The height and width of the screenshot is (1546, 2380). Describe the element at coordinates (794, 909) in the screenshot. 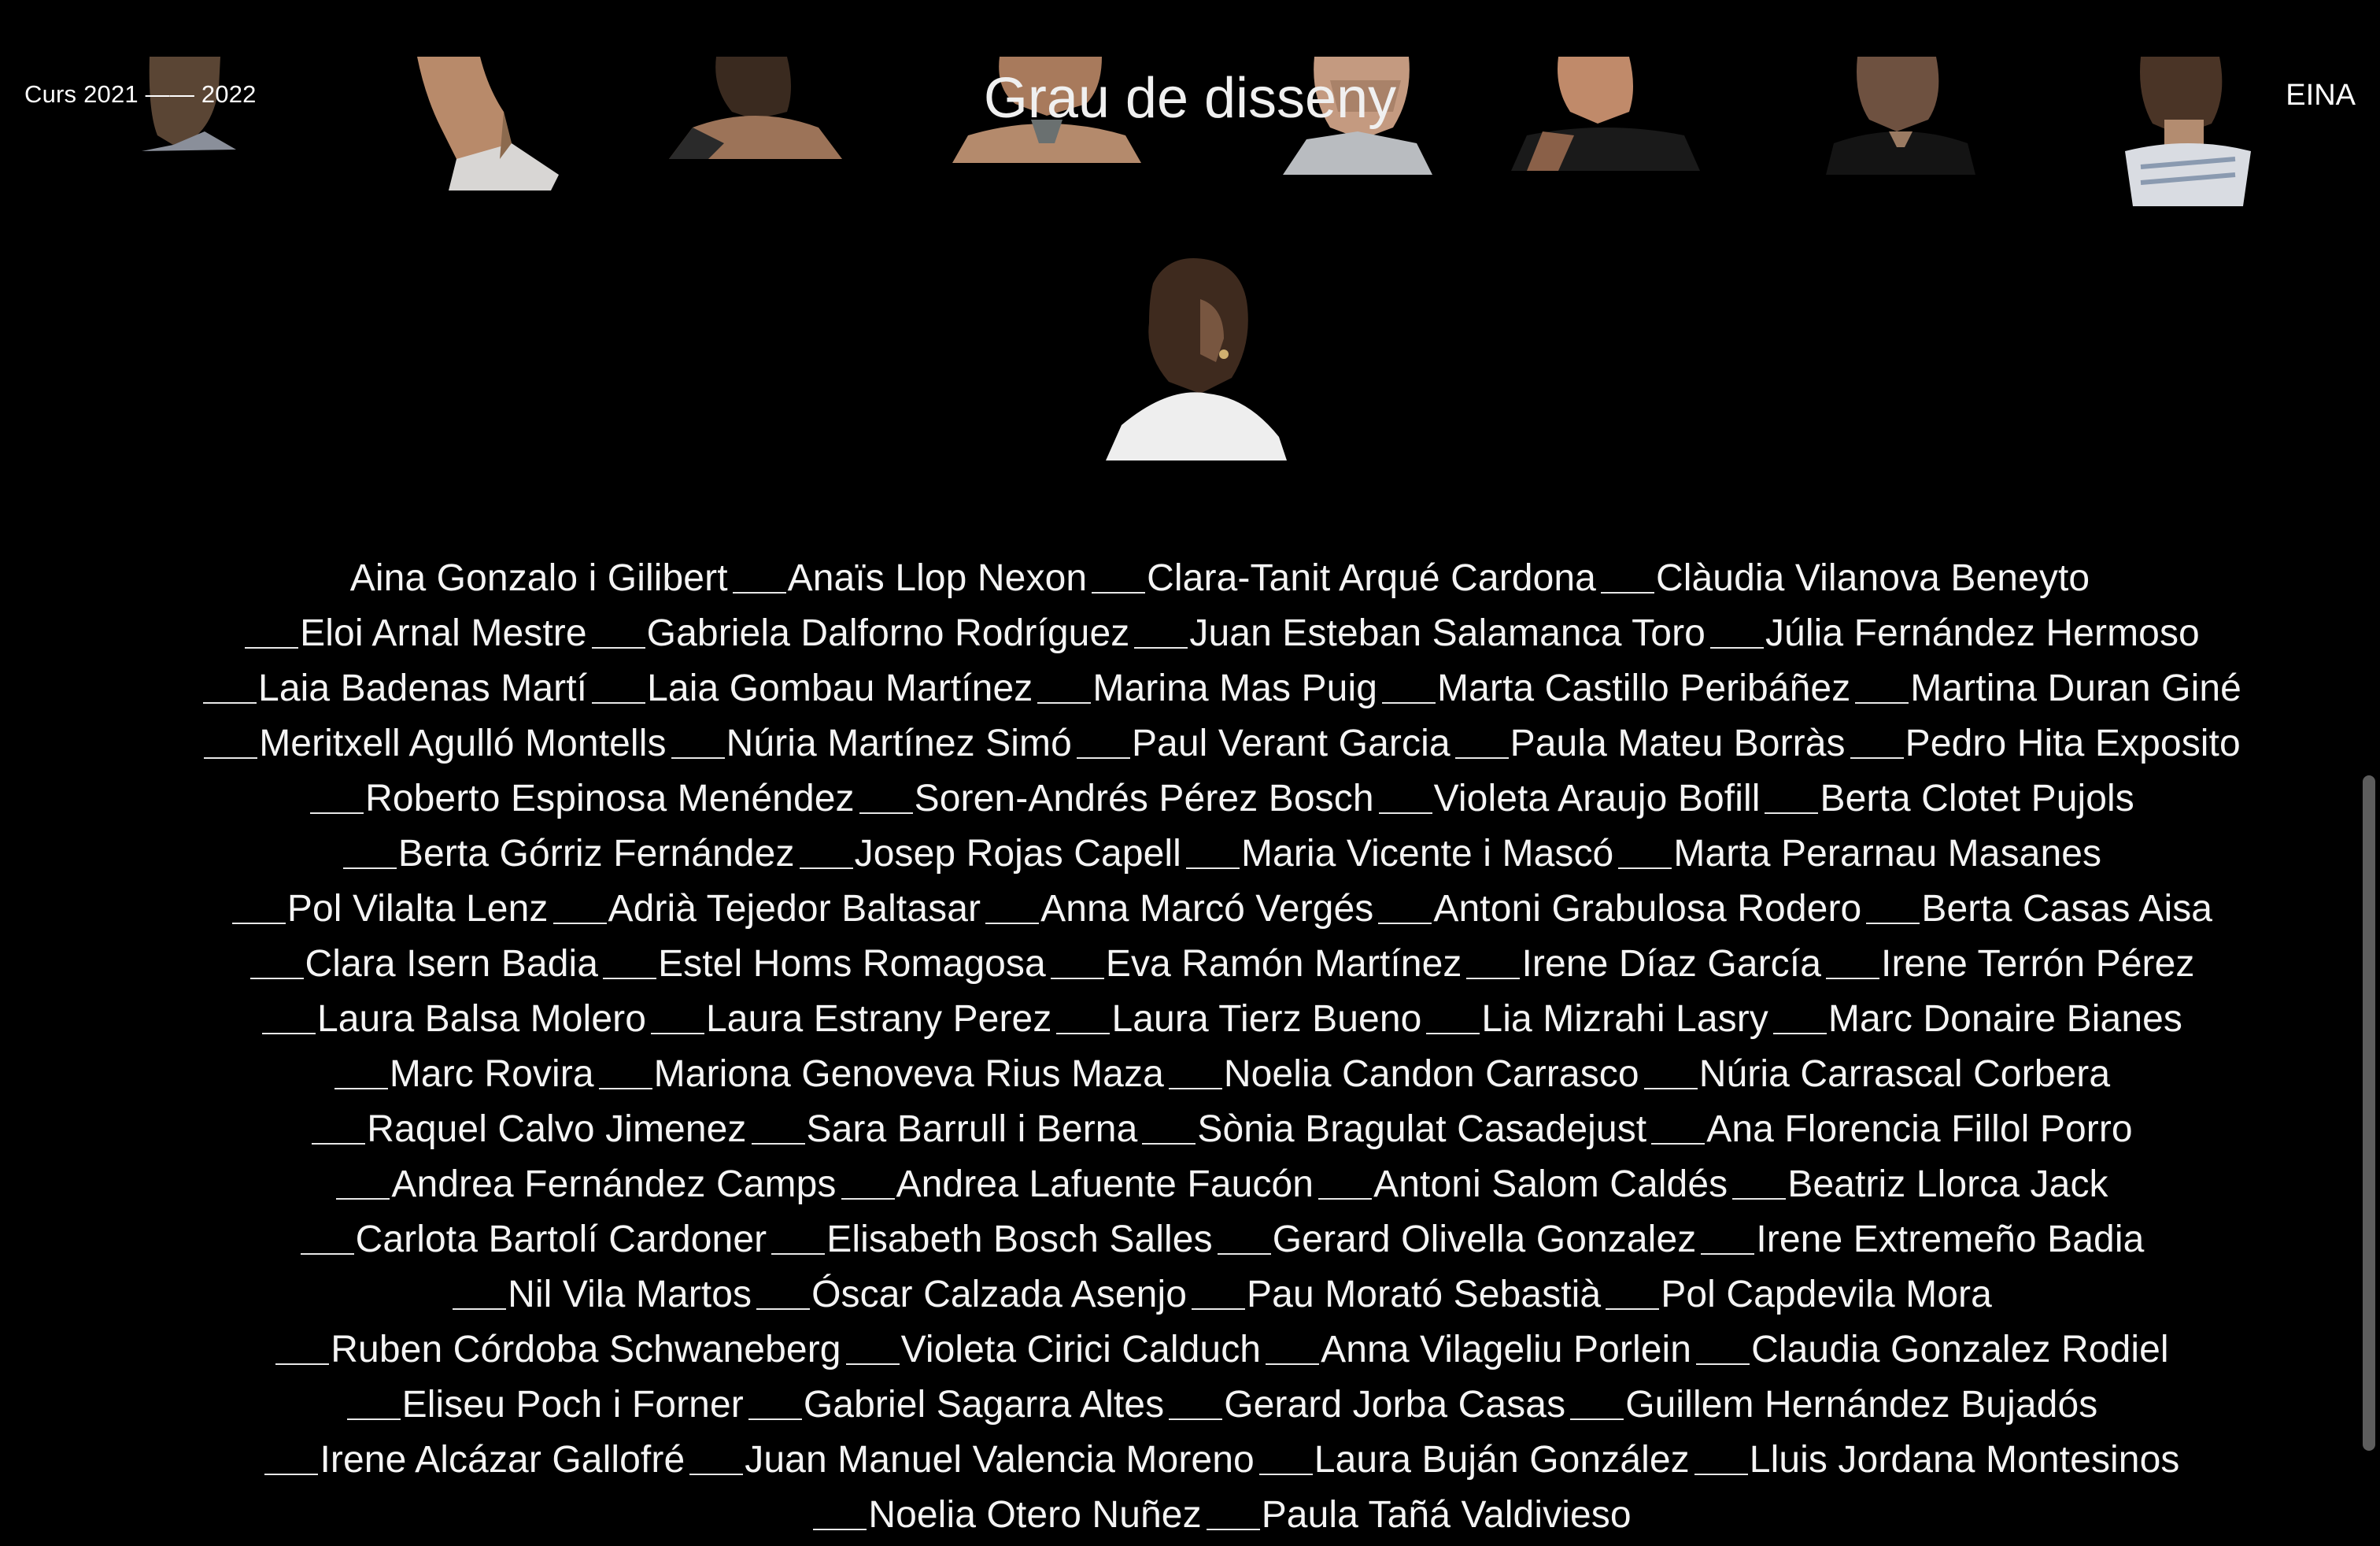

I see `graduate-name: Adrià Tejedor Baltasar` at that location.